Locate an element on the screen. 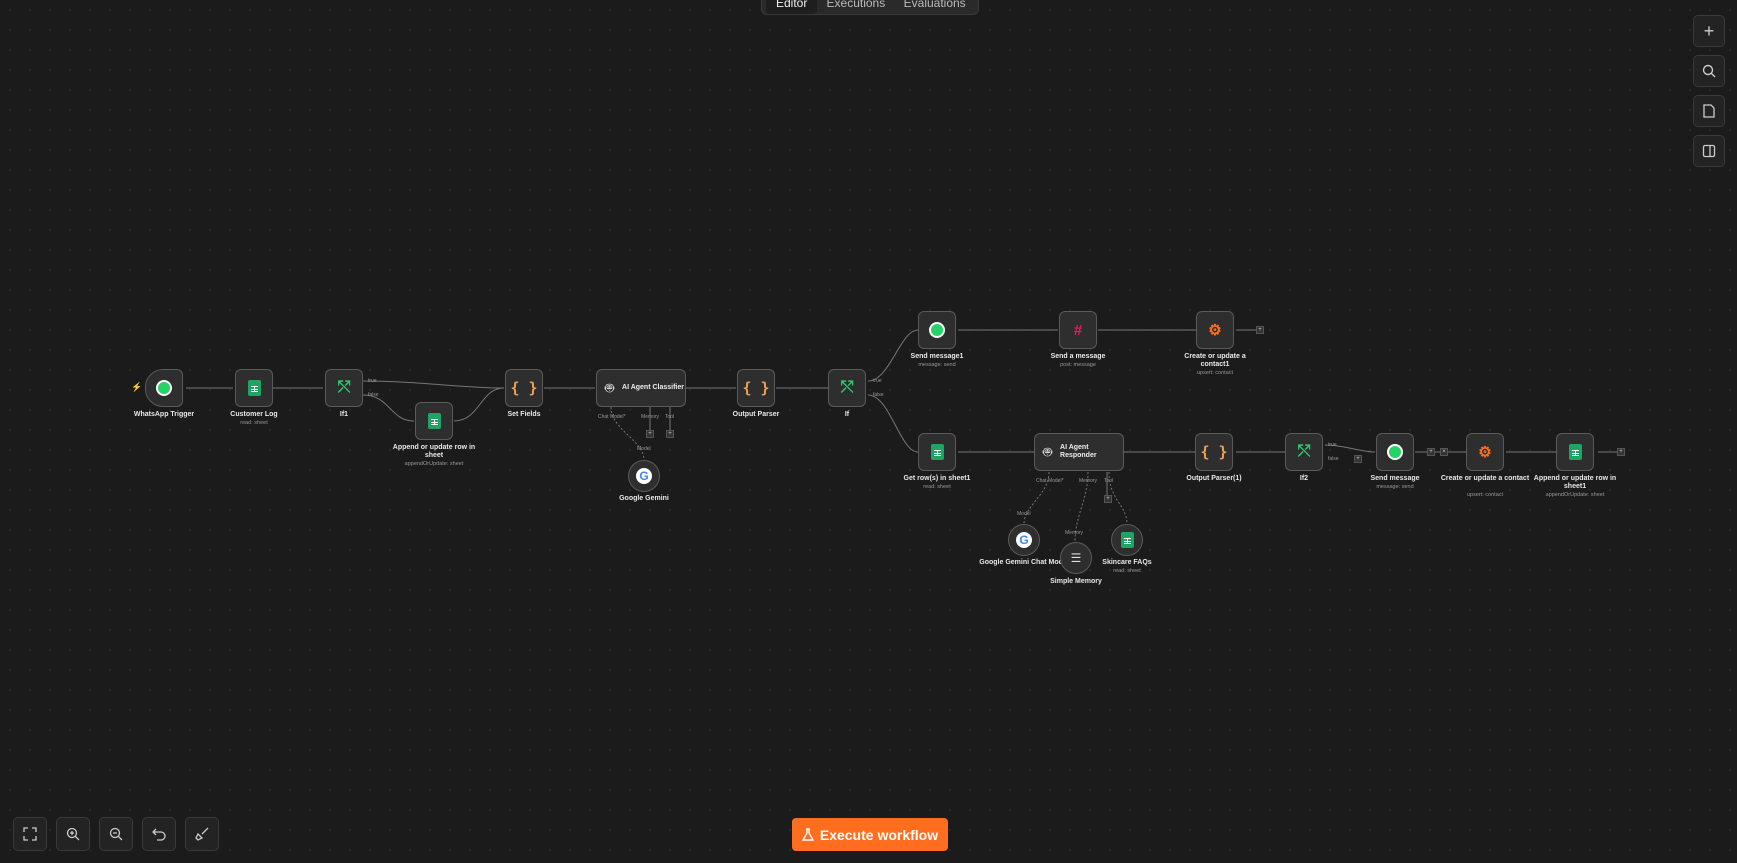 The height and width of the screenshot is (863, 1737). node-hubspot-contact1: ⚙ is located at coordinates (1215, 330).